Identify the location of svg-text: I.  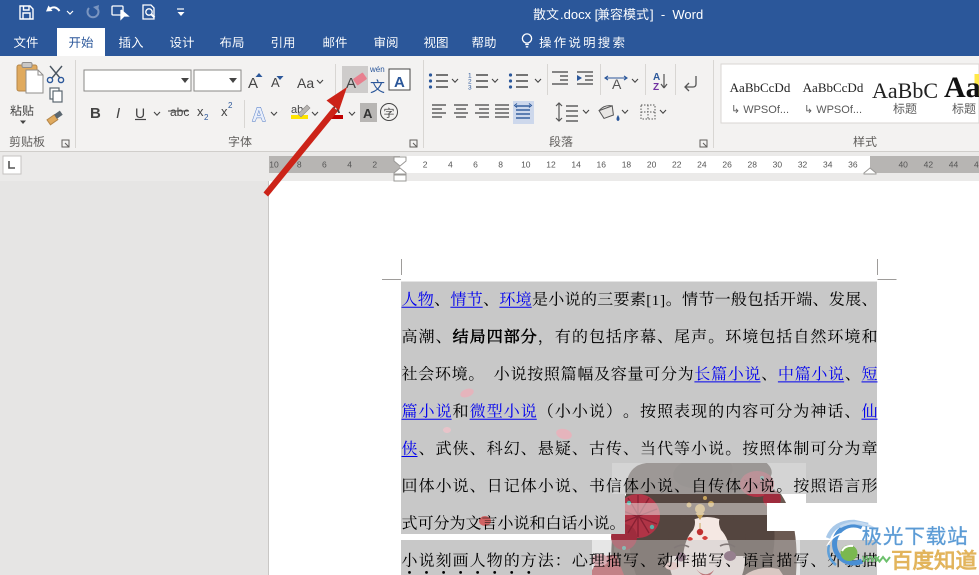
(118, 113).